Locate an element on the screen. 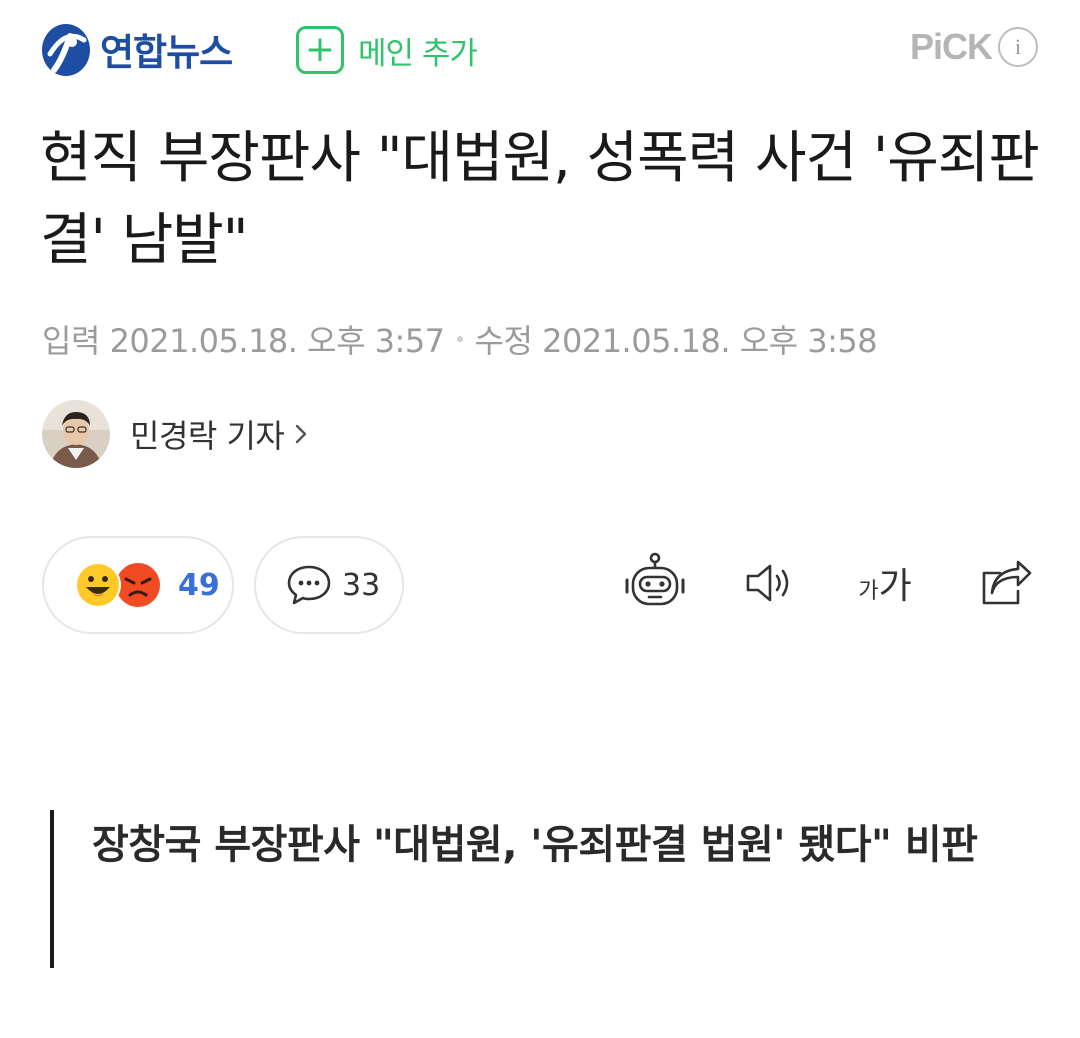  separator-dot is located at coordinates (459, 339).